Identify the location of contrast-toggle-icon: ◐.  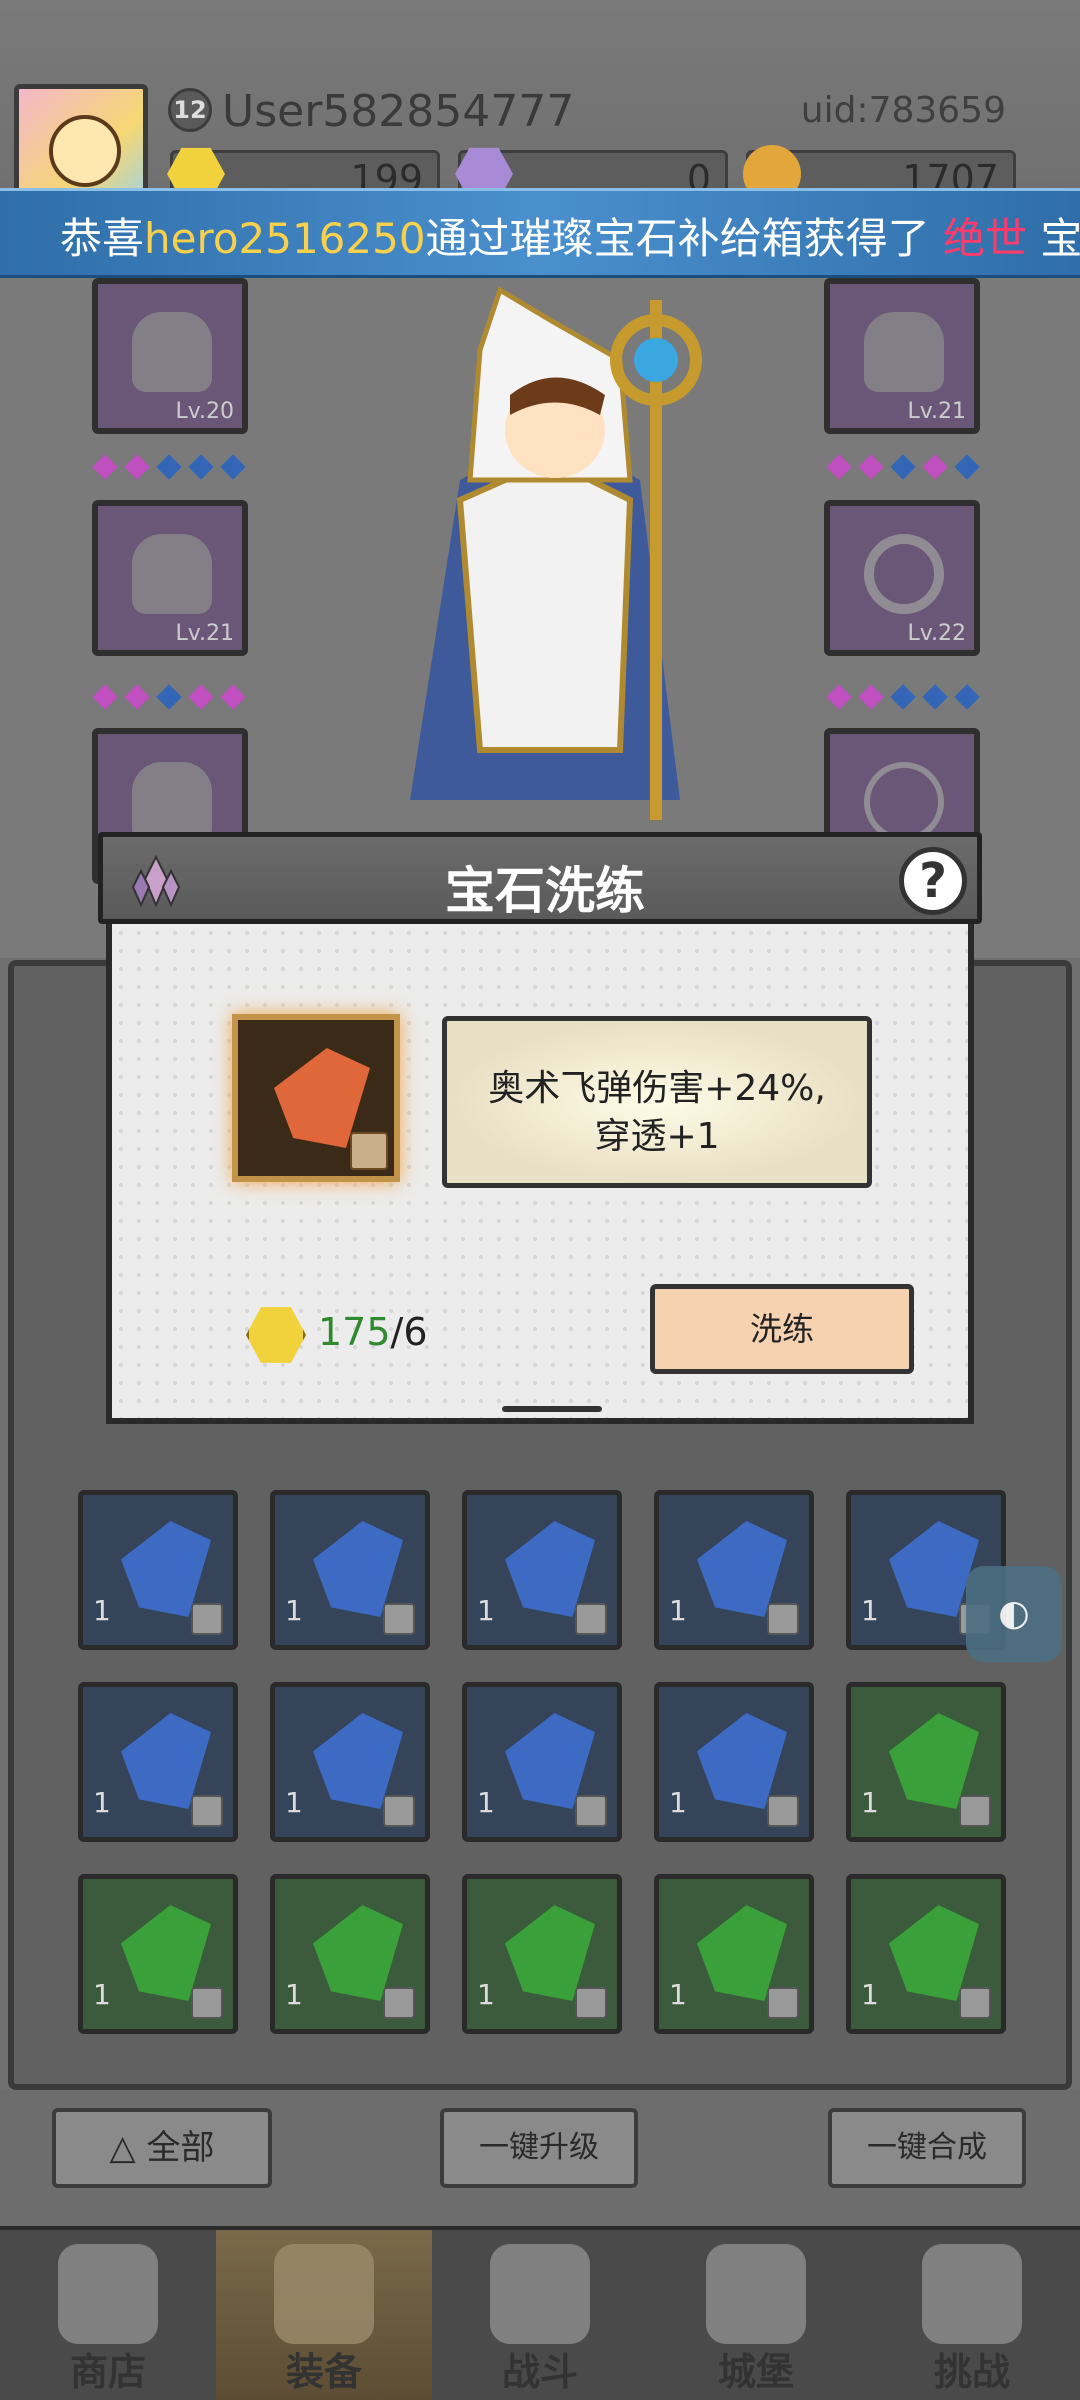
(1014, 1614).